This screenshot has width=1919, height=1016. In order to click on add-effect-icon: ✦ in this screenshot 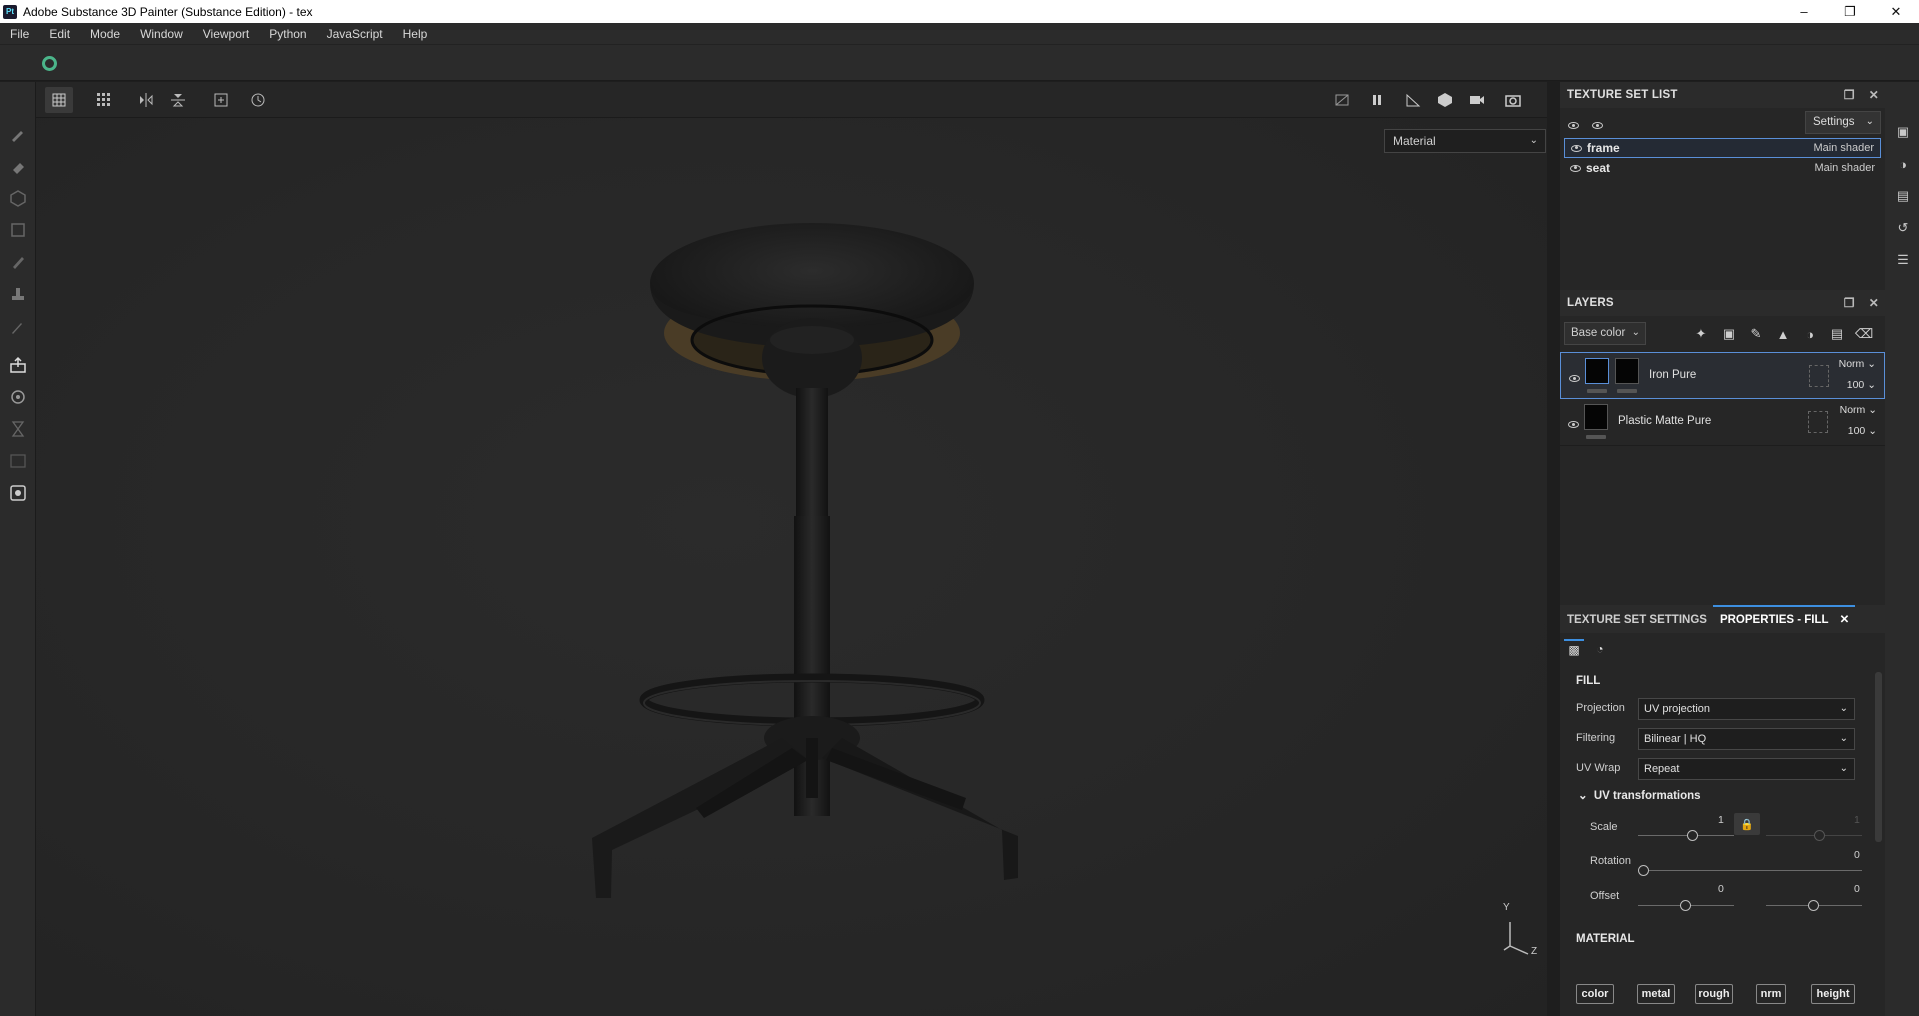, I will do `click(1701, 334)`.